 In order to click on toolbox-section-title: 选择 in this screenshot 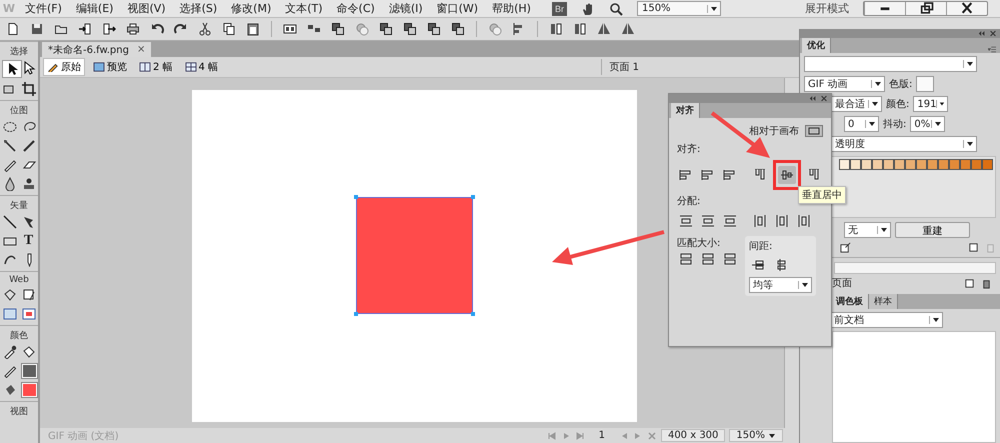, I will do `click(19, 50)`.